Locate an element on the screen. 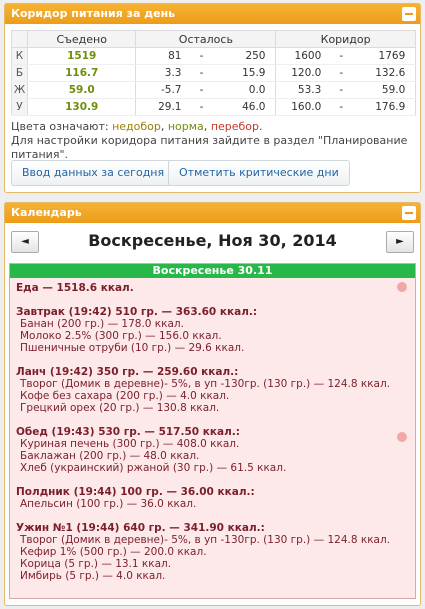  left-min: 3.3 is located at coordinates (173, 73).